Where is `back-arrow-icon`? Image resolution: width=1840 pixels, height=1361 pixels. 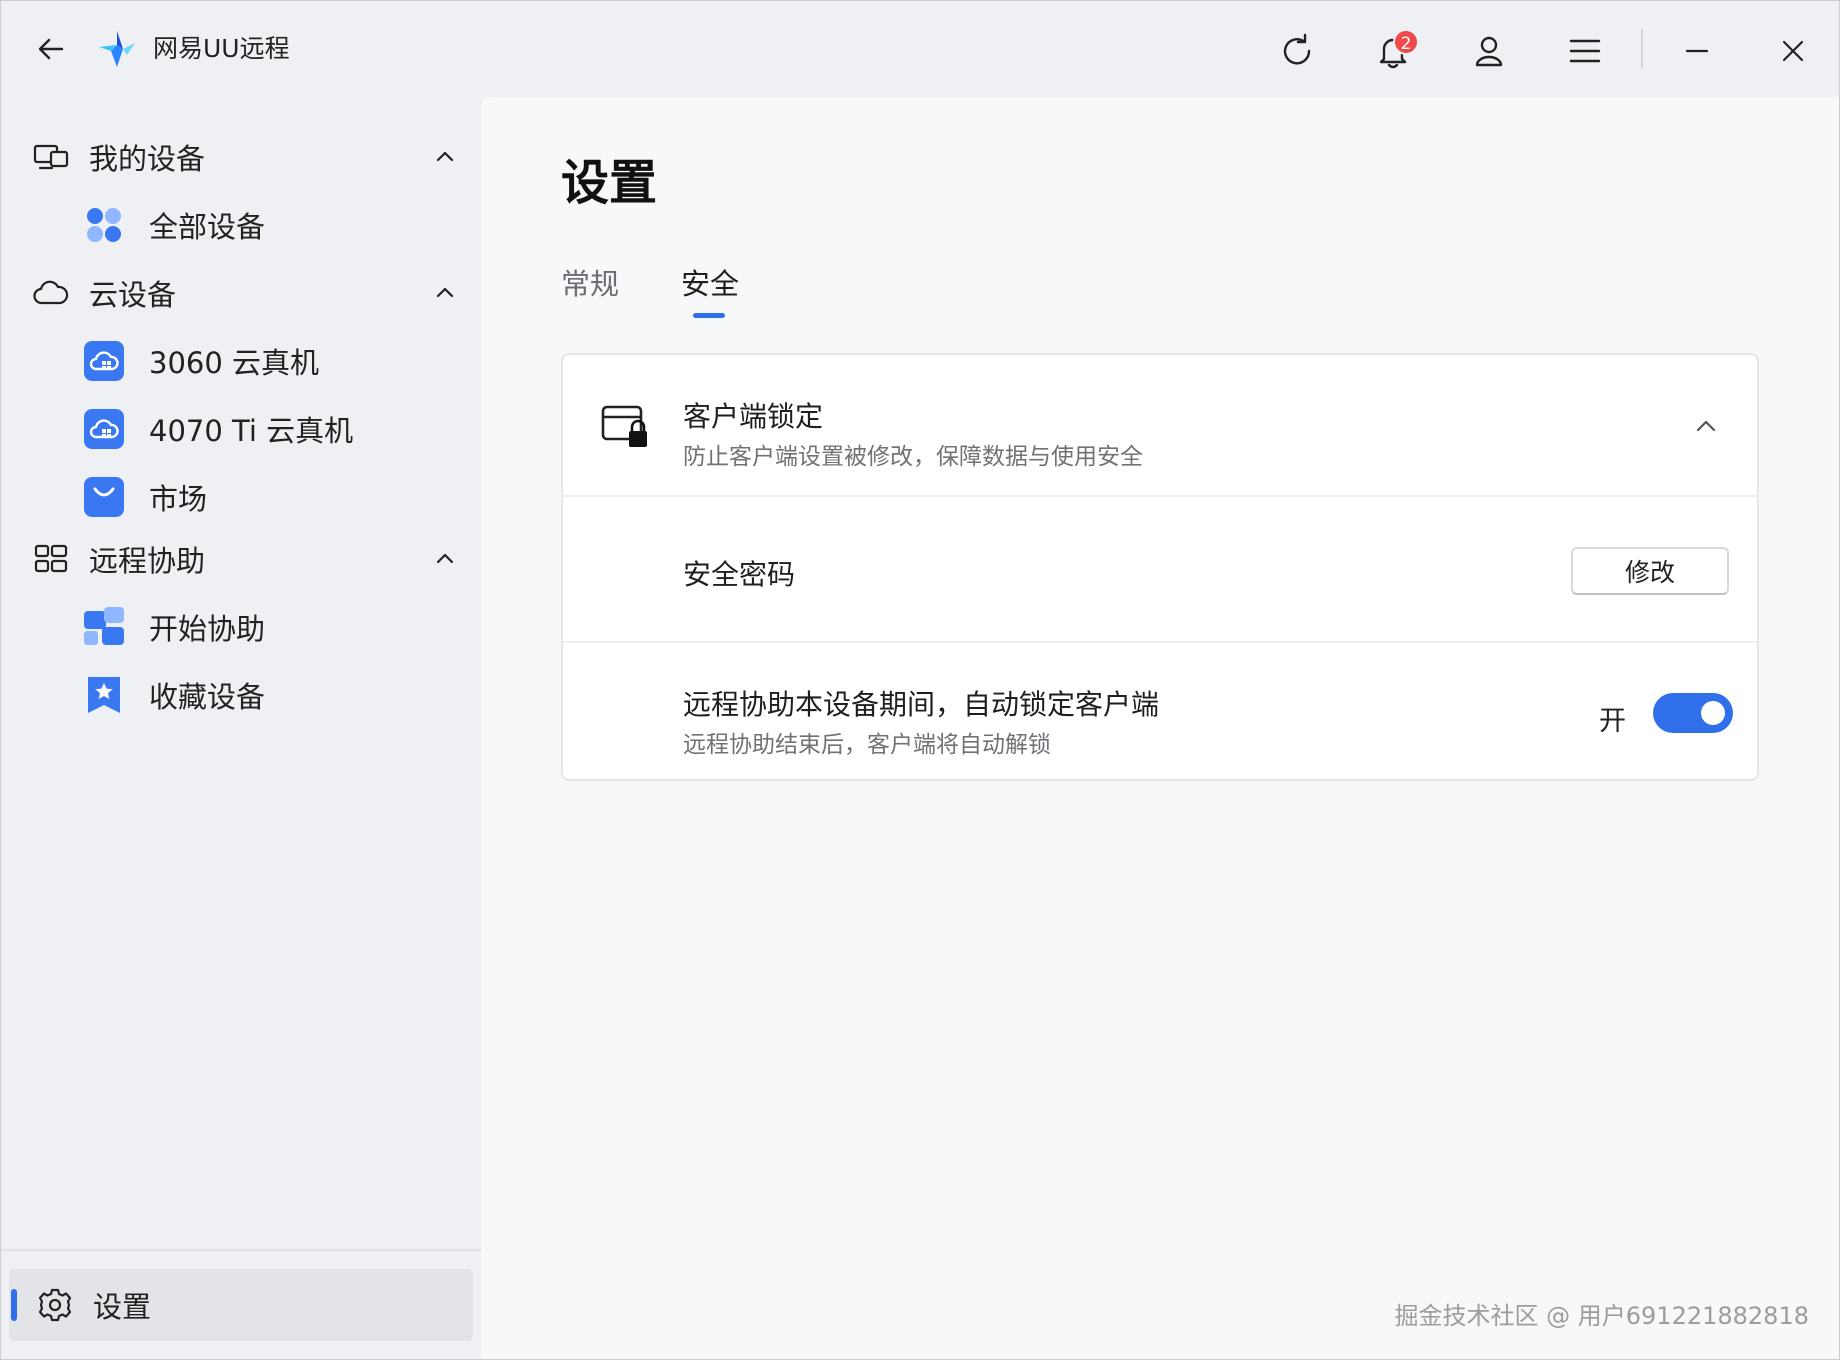 back-arrow-icon is located at coordinates (51, 49).